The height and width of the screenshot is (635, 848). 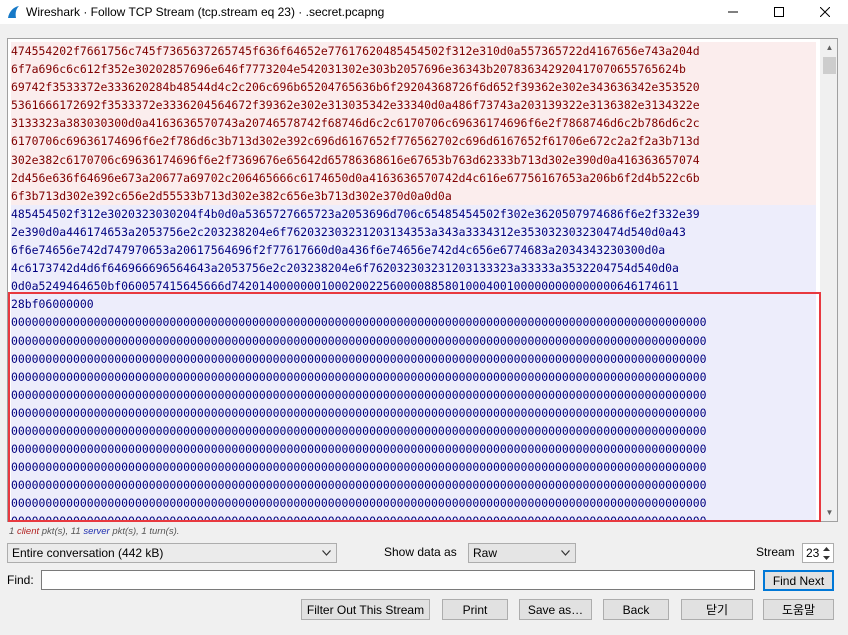 What do you see at coordinates (522, 553) in the screenshot?
I see `show-data-as-select: Raw` at bounding box center [522, 553].